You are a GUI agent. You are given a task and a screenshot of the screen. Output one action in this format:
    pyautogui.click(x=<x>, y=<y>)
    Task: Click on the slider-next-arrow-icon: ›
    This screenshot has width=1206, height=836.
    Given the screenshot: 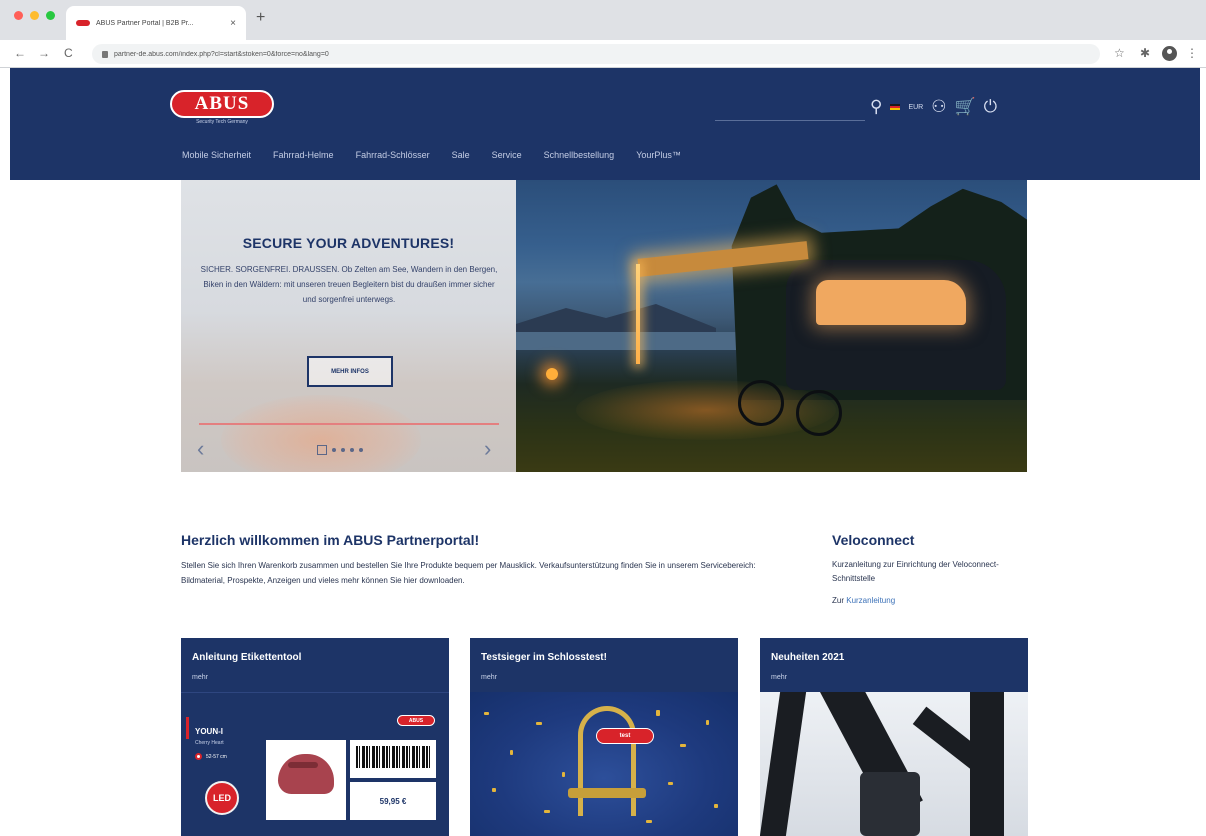 What is the action you would take?
    pyautogui.click(x=487, y=449)
    